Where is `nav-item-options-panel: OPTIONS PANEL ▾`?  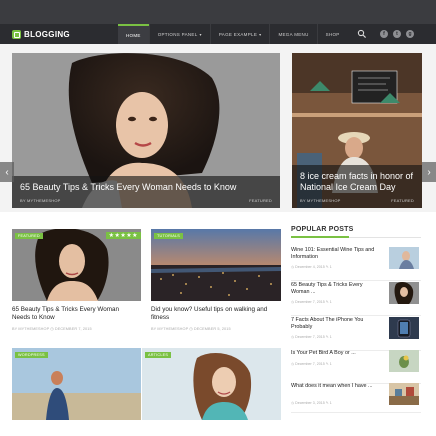
nav-item-options-panel: OPTIONS PANEL ▾ is located at coordinates (179, 34).